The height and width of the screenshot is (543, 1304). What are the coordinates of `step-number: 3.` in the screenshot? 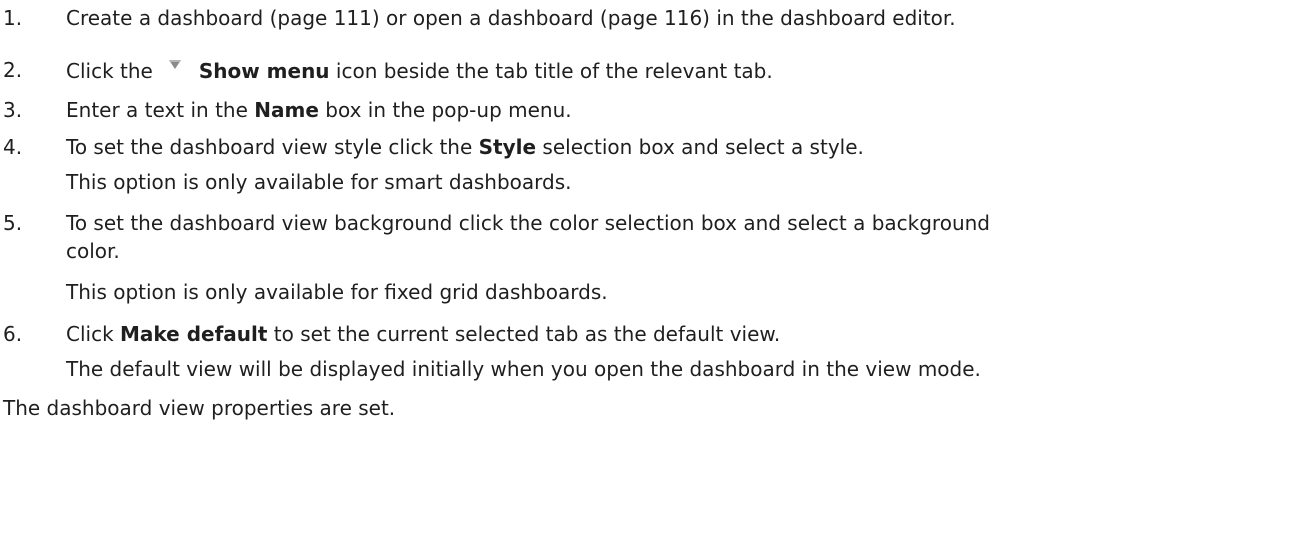 It's located at (13, 110).